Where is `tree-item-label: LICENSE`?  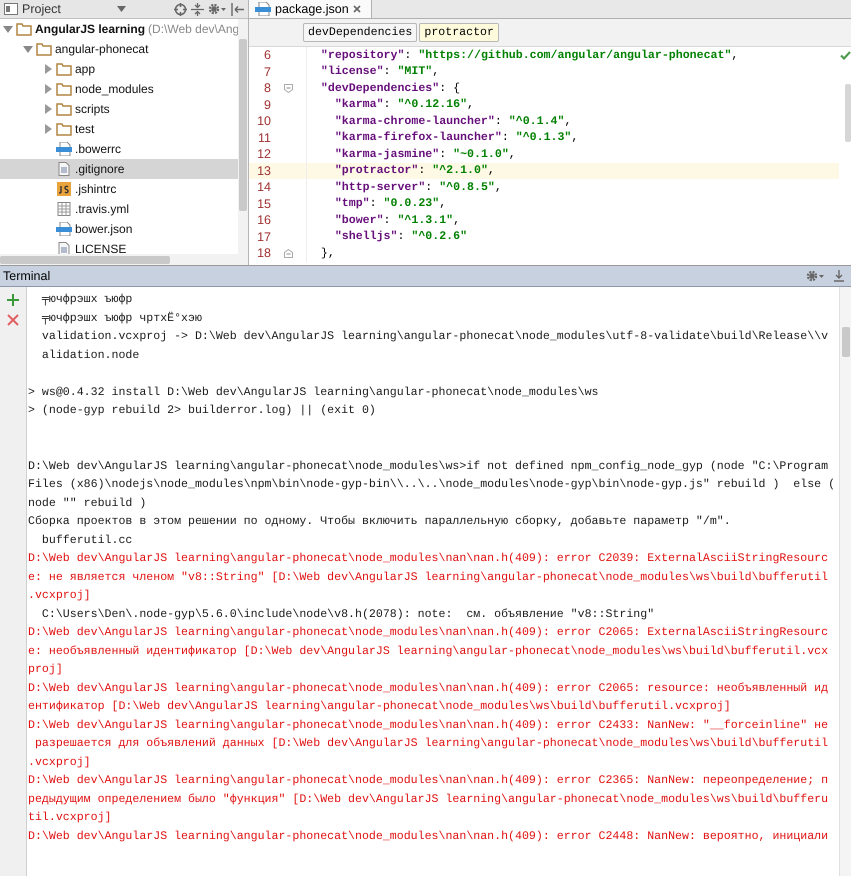
tree-item-label: LICENSE is located at coordinates (100, 248).